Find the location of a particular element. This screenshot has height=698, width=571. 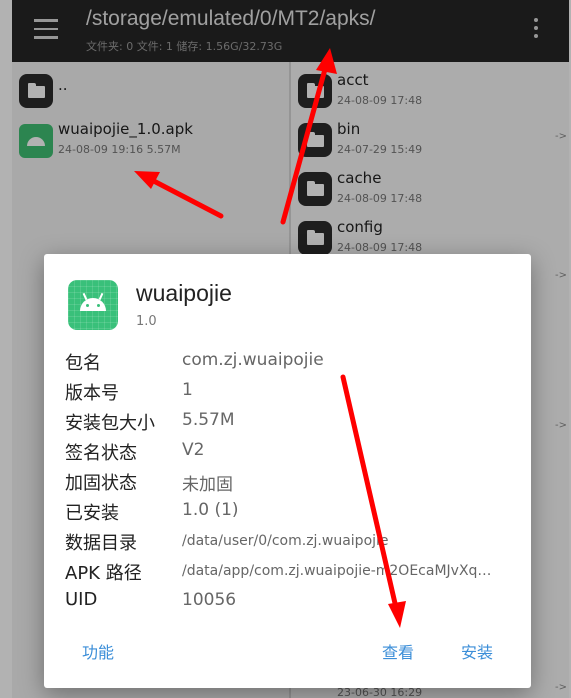

info-label: 已安装 is located at coordinates (92, 513).